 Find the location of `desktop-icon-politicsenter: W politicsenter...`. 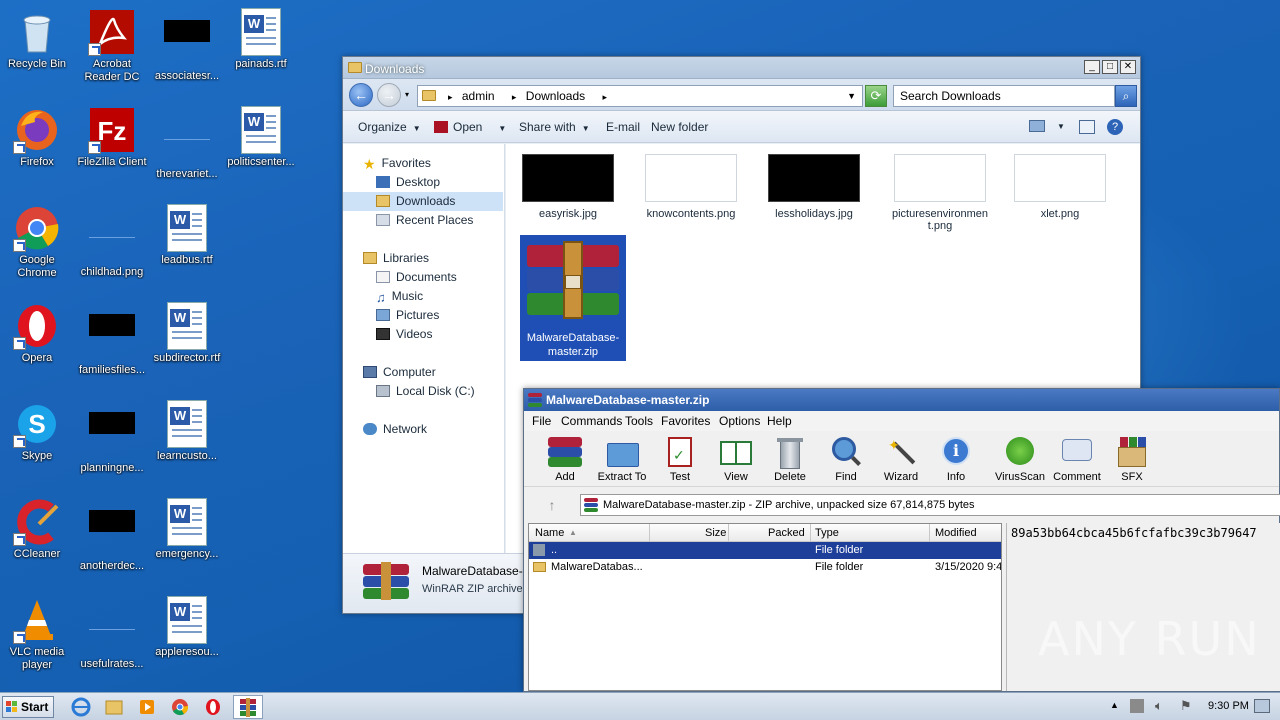

desktop-icon-politicsenter: W politicsenter... is located at coordinates (261, 137).